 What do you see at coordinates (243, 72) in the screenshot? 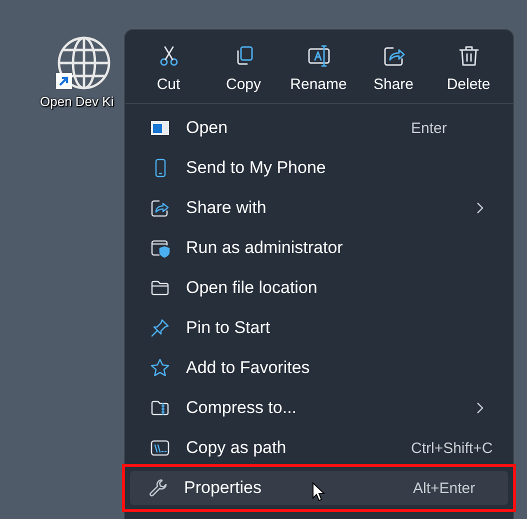
I see `copy-button: Copy` at bounding box center [243, 72].